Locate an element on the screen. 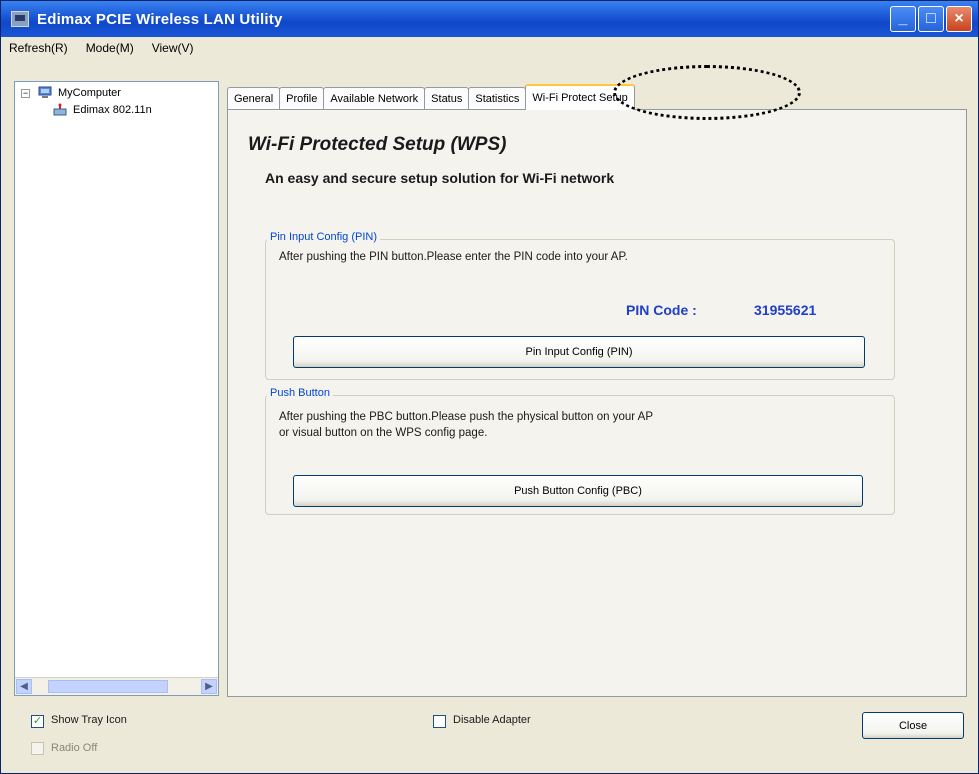 The height and width of the screenshot is (774, 979). menu-refresh: Refresh(R) is located at coordinates (39, 48).